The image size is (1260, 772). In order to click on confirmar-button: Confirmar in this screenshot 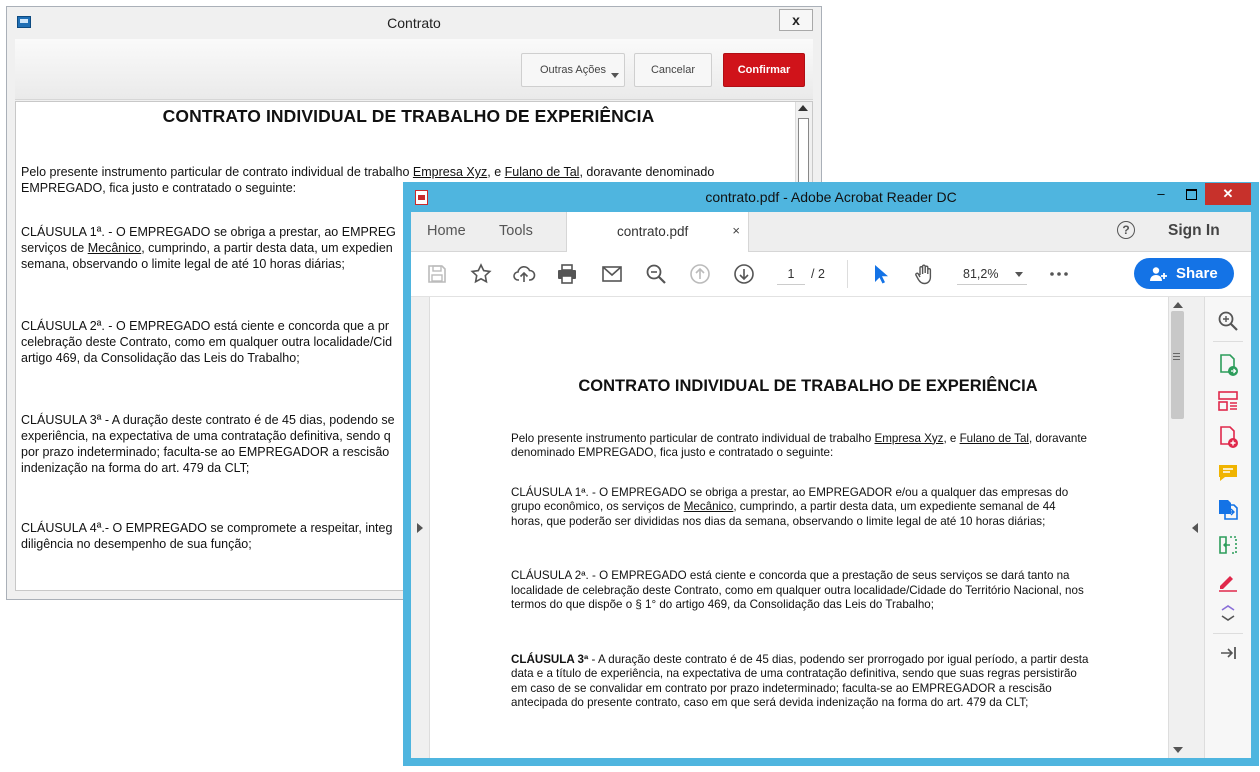, I will do `click(764, 70)`.